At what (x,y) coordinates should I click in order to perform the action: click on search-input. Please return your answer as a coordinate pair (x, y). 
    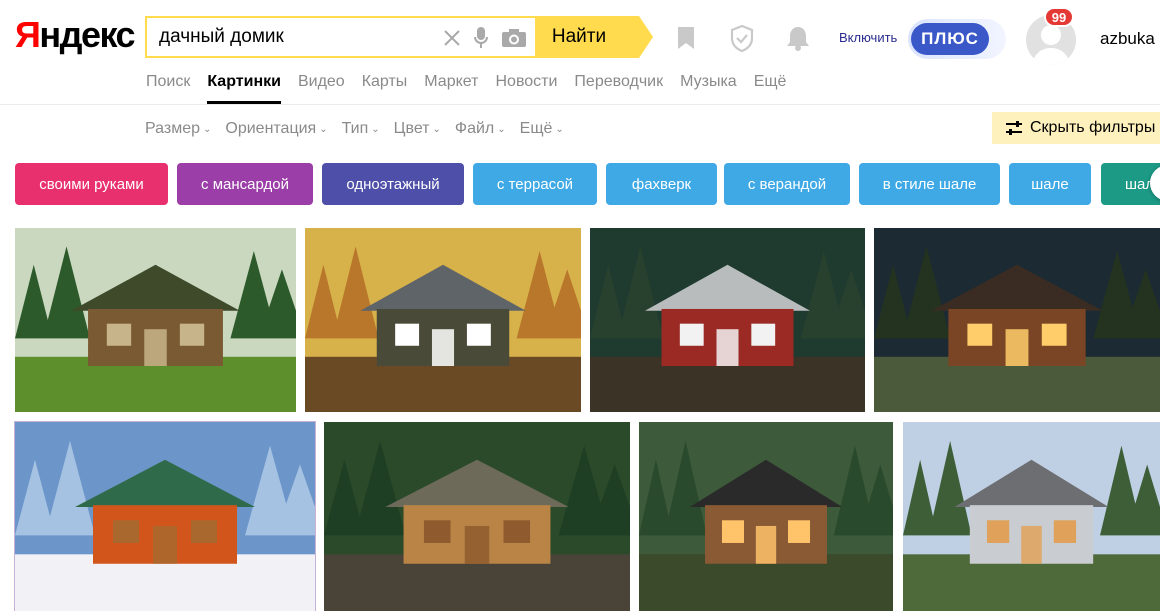
    Looking at the image, I should click on (294, 37).